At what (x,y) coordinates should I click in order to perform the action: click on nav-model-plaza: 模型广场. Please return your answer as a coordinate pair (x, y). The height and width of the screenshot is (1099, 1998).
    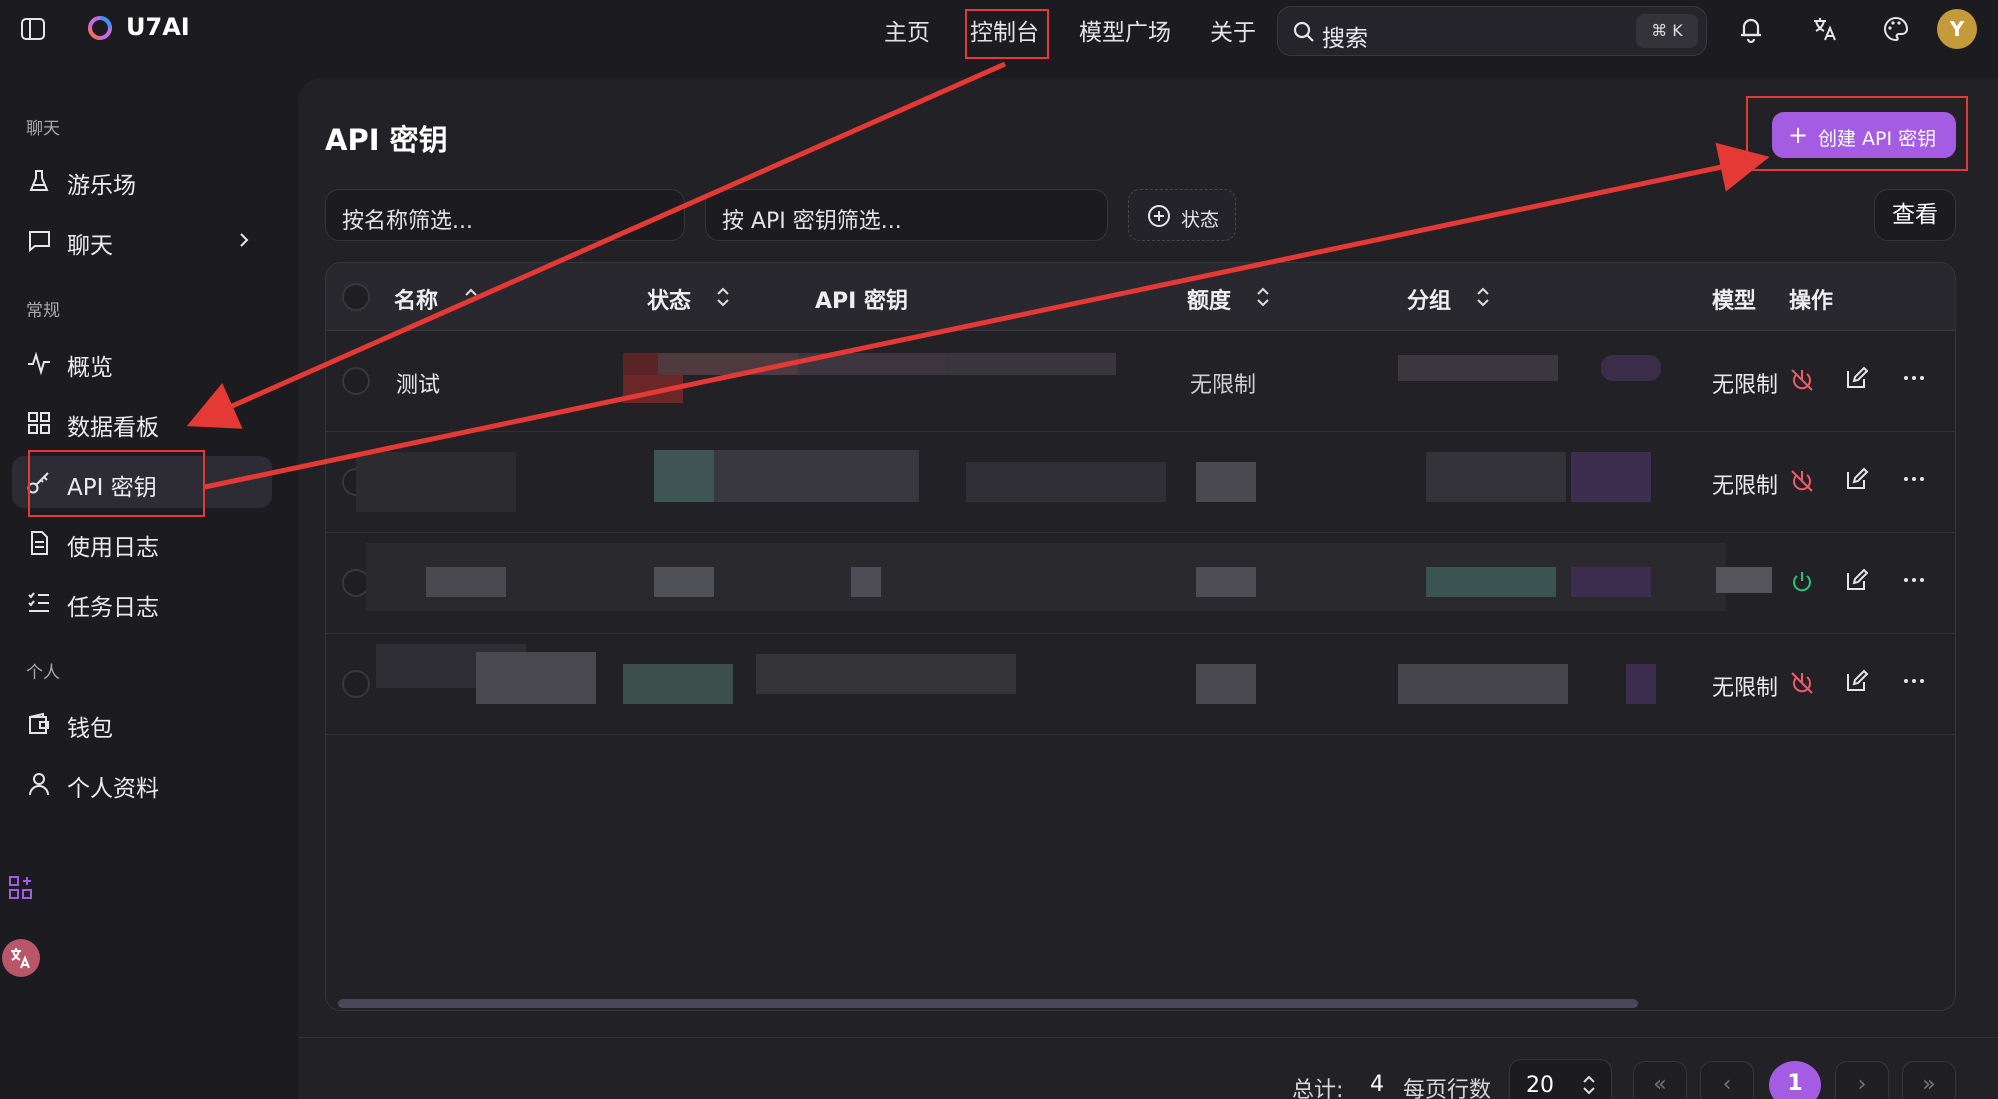
    Looking at the image, I should click on (1125, 30).